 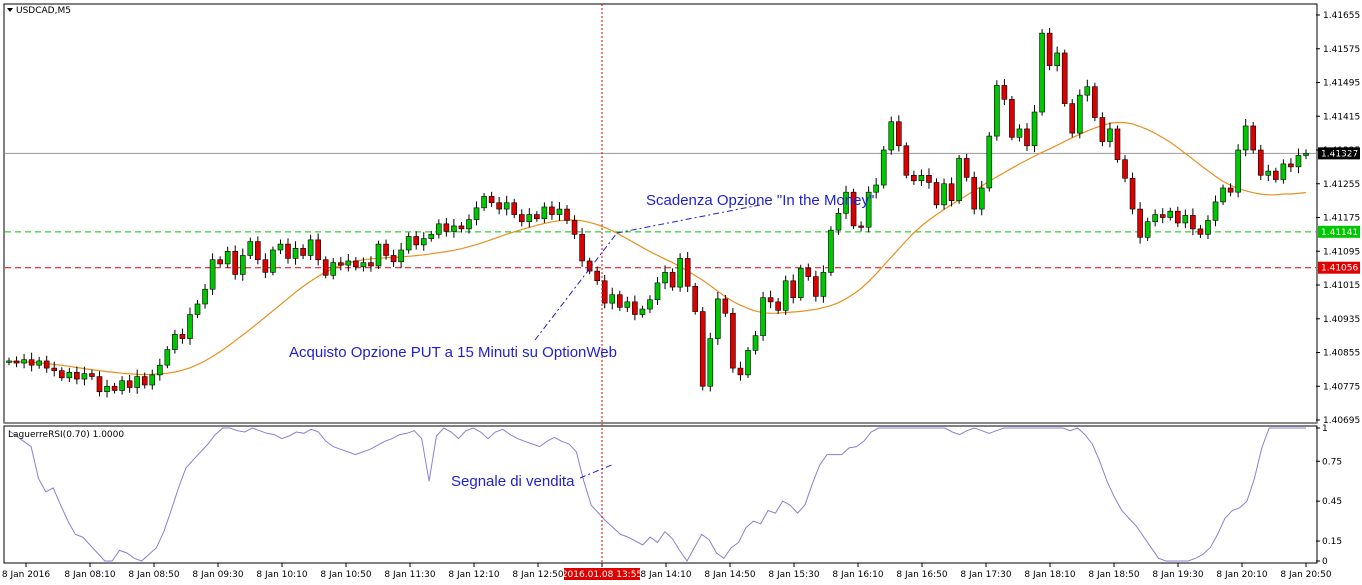 I want to click on time-tick-label: 8 Jan 08:10, so click(x=90, y=575).